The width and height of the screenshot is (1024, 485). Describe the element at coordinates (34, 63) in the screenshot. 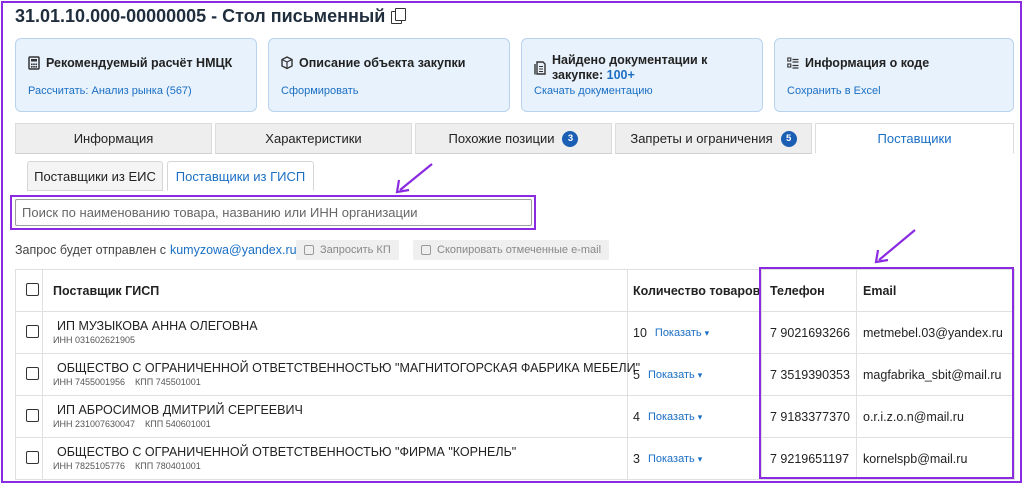

I see `calculator-icon` at that location.